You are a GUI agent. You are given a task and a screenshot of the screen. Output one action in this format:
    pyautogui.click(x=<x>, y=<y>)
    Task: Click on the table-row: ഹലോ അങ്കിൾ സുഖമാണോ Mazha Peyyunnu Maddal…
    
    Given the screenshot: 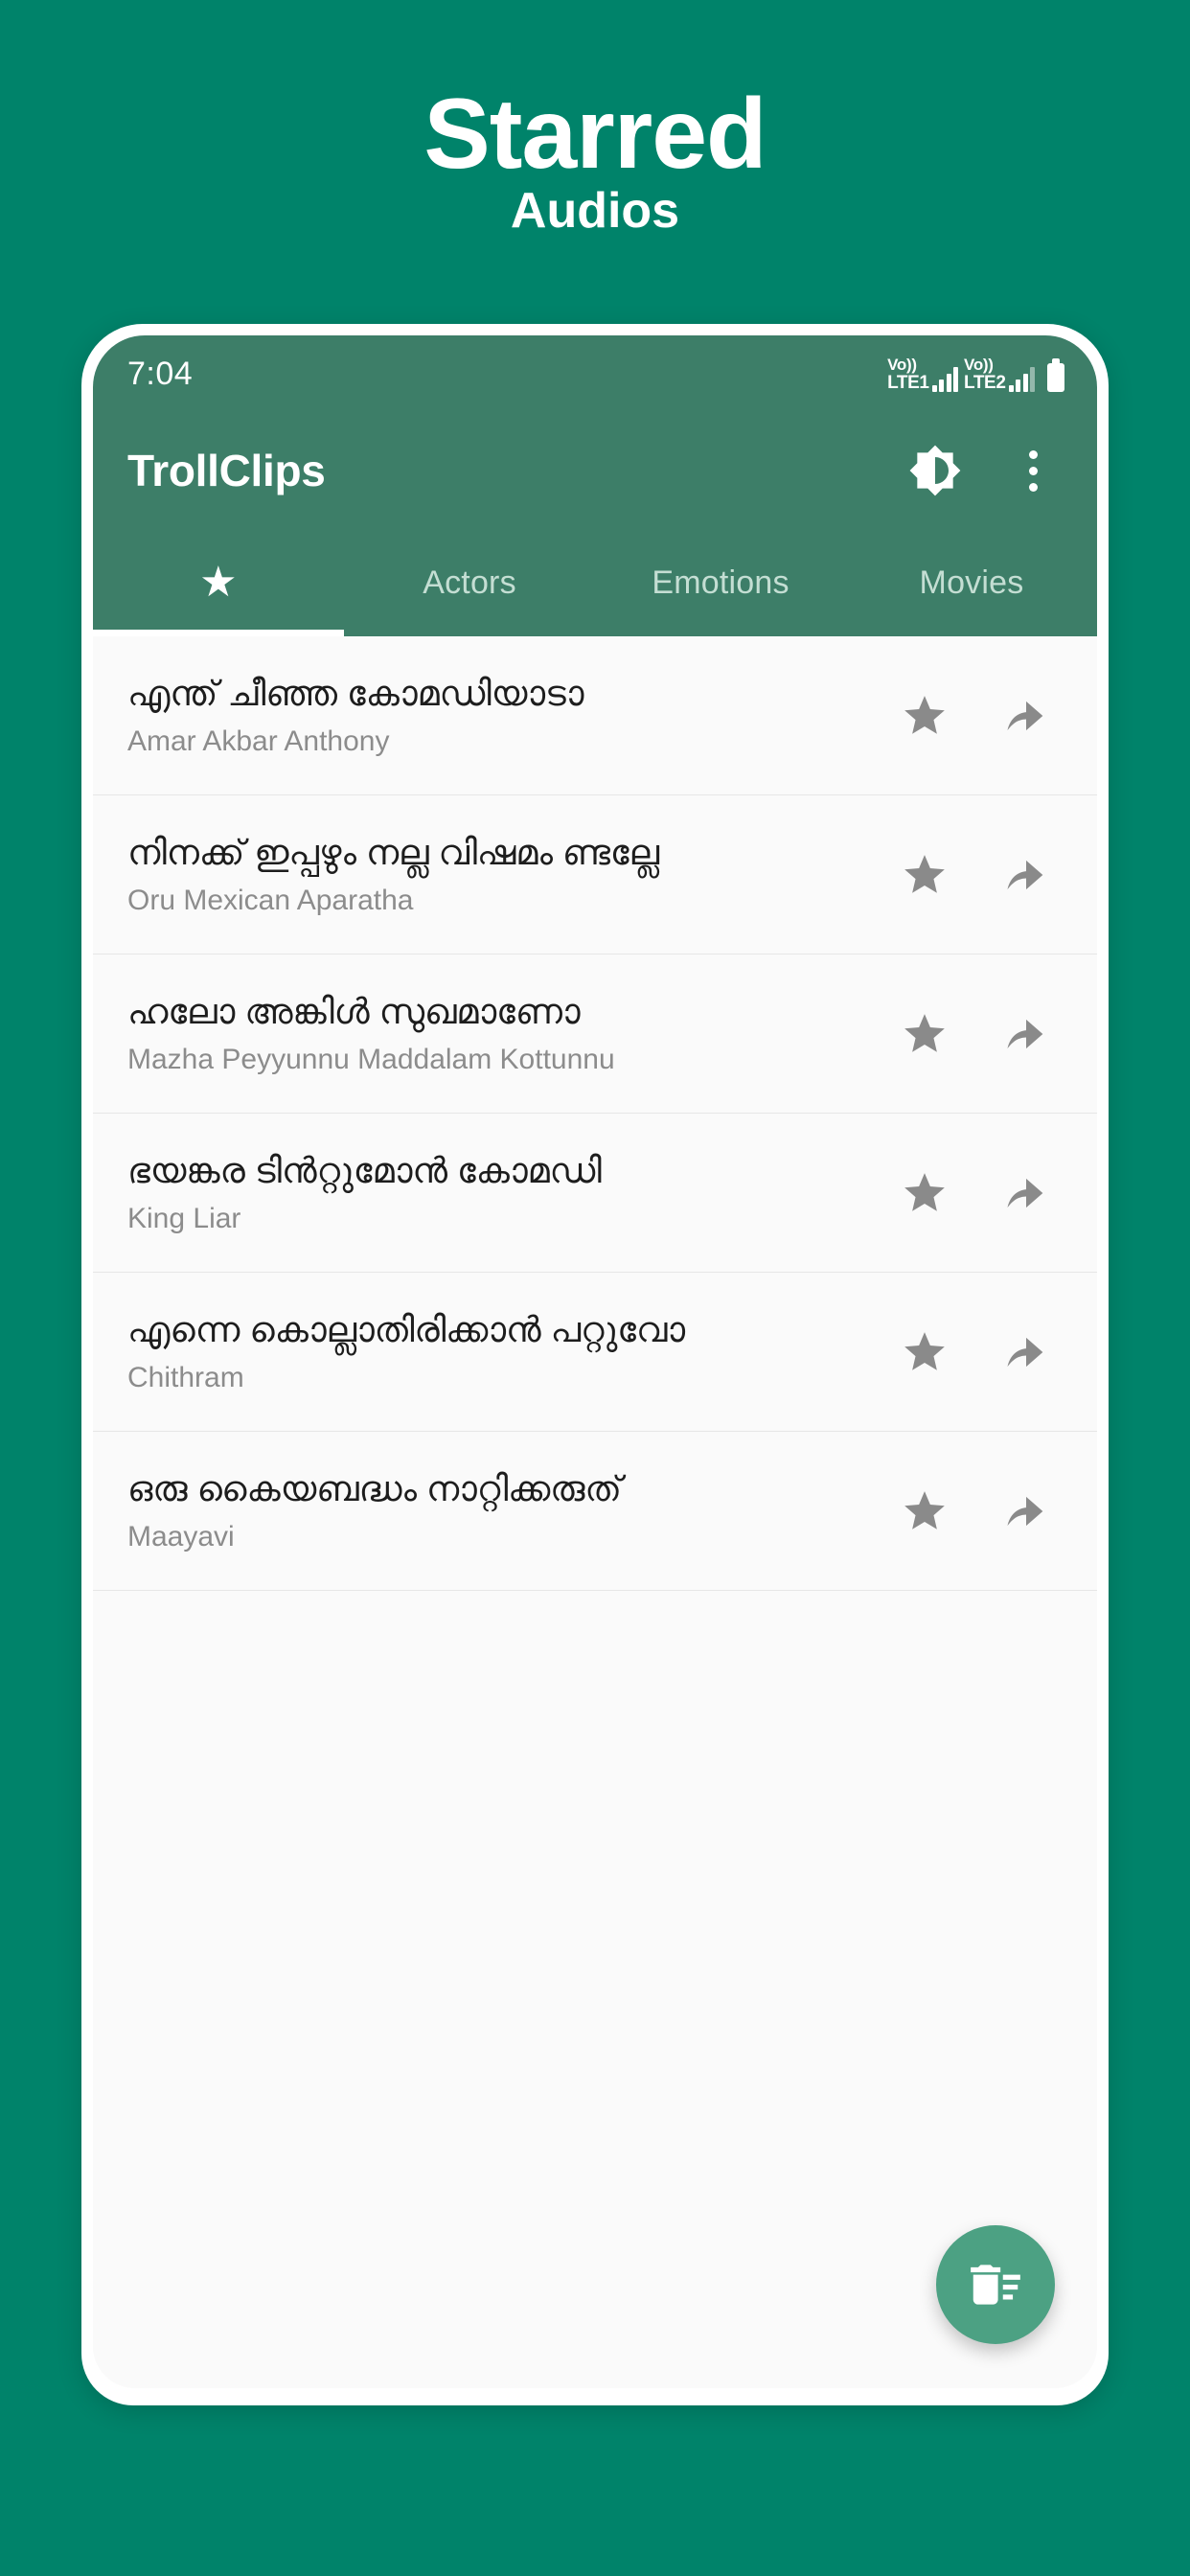 What is the action you would take?
    pyautogui.click(x=595, y=1034)
    